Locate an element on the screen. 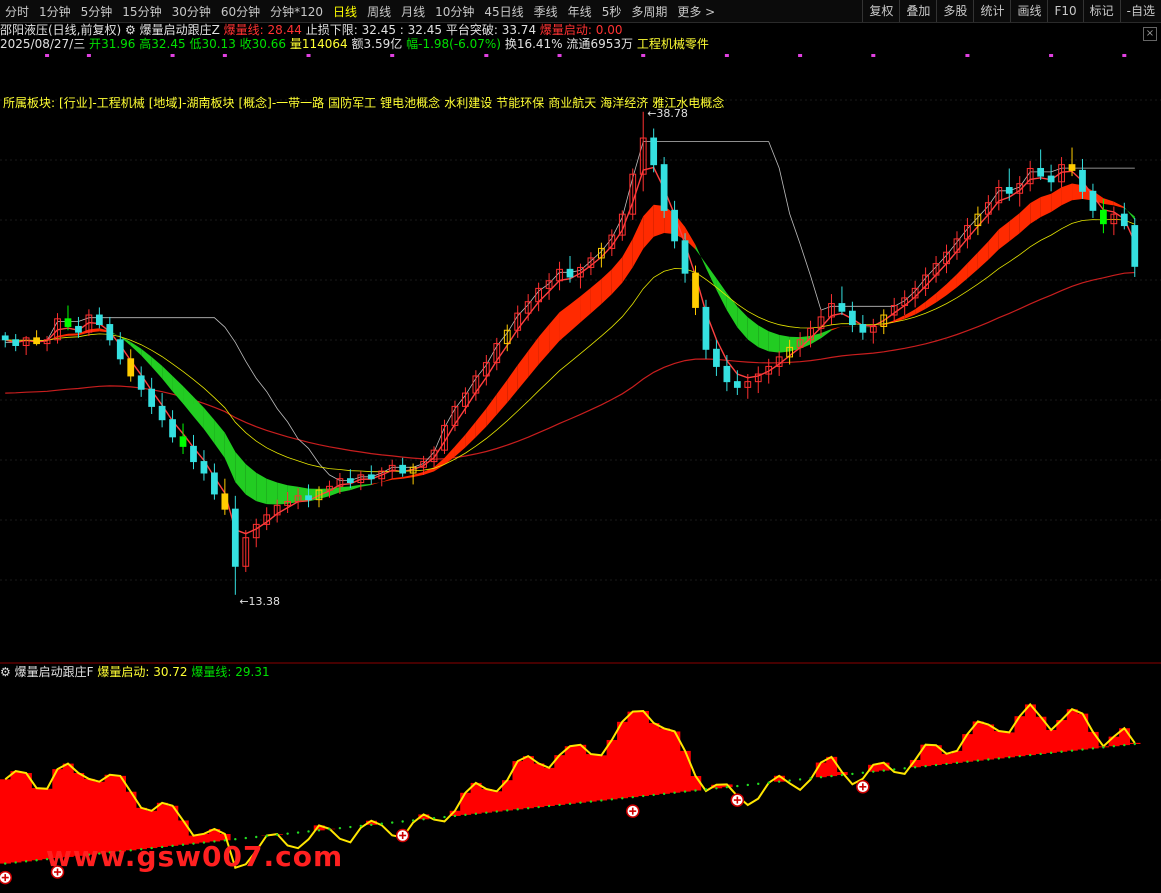  sector-item-3: [概念]-一带一路 is located at coordinates (281, 103).